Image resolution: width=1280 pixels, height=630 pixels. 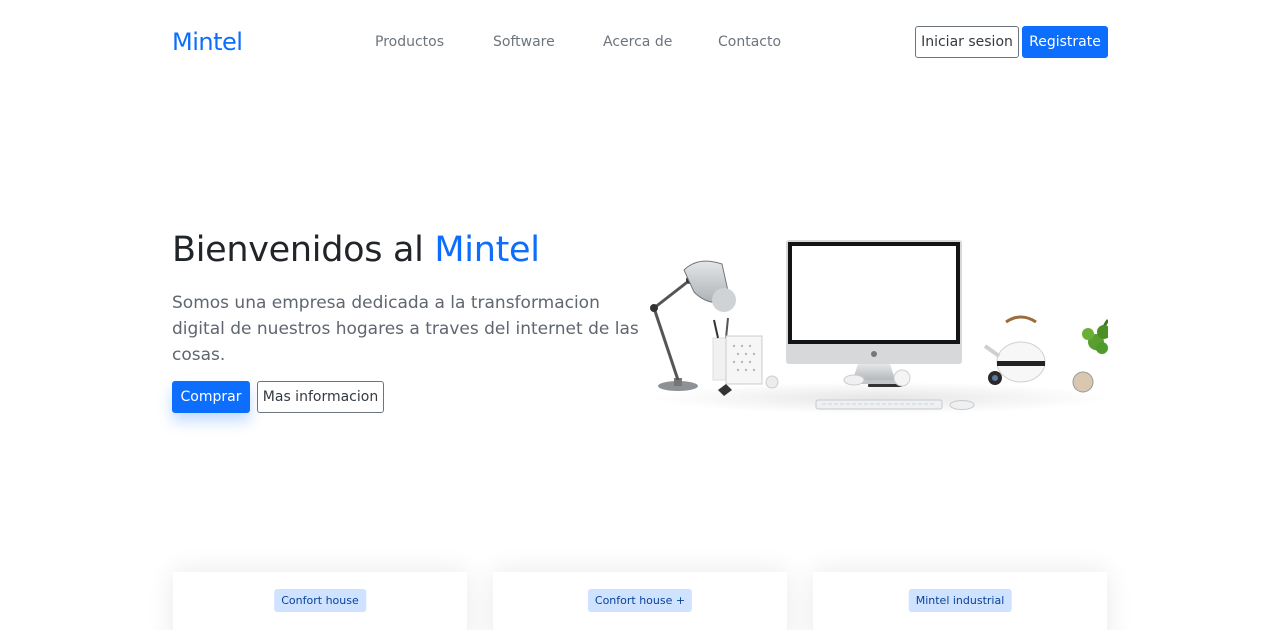 I want to click on login-button: Iniciar sesion, so click(x=967, y=42).